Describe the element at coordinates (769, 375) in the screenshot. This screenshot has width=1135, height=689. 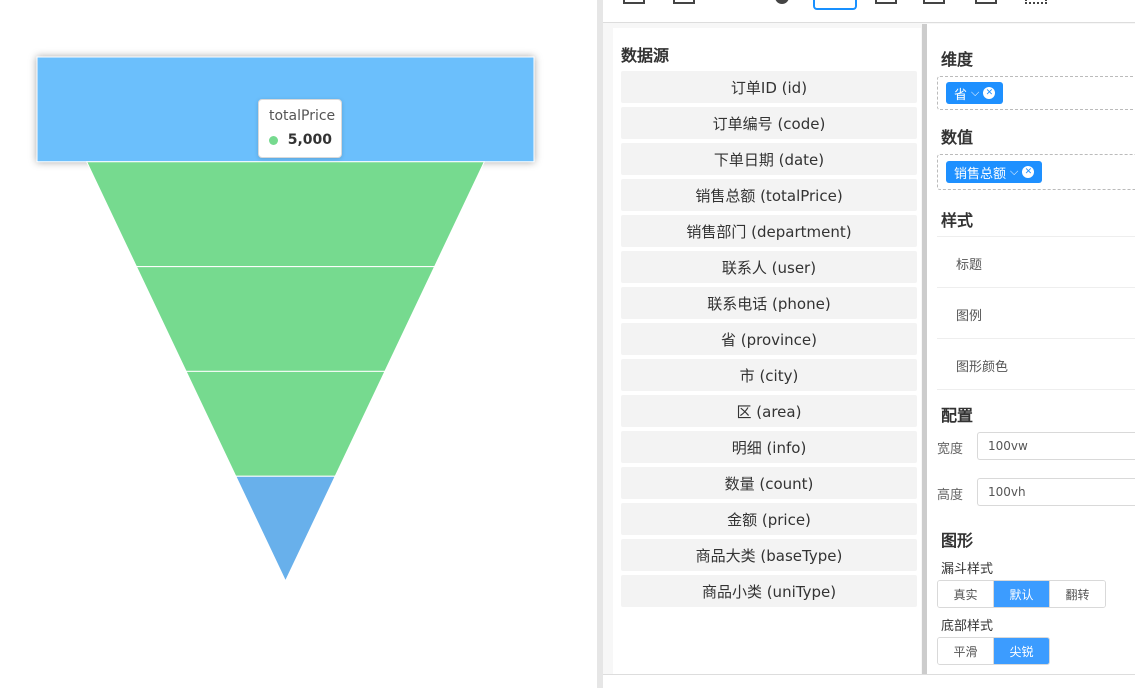
I see `field-item-city: 市 (city)` at that location.